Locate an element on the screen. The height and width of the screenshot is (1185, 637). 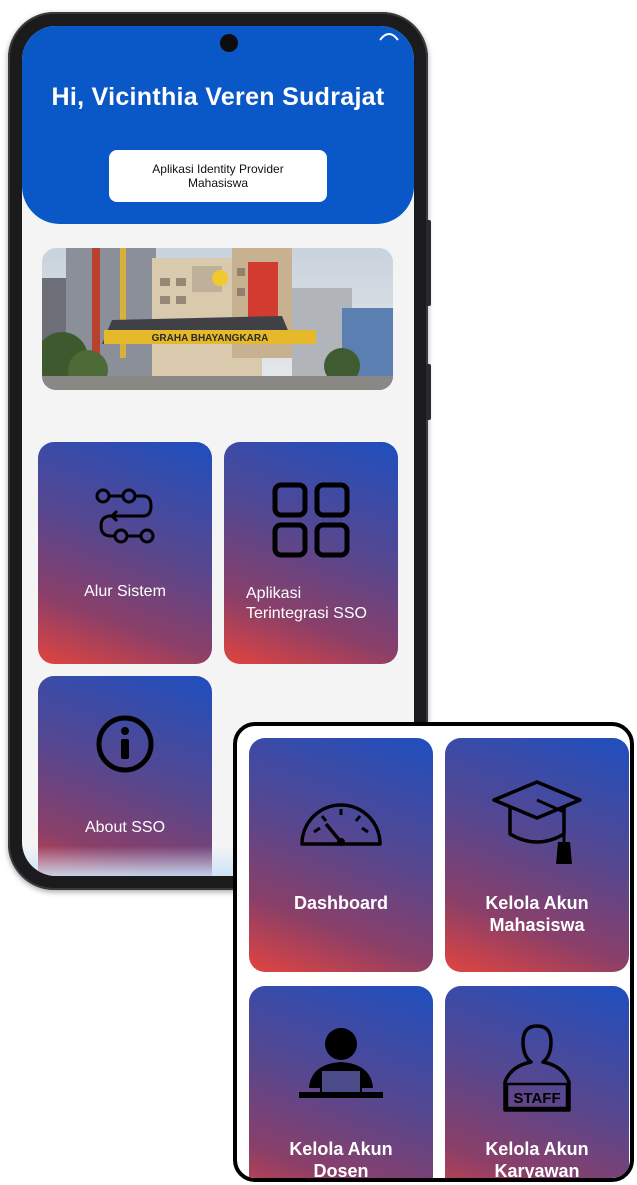
menu-label: Kelola Akun Dosen is located at coordinates (341, 1159).